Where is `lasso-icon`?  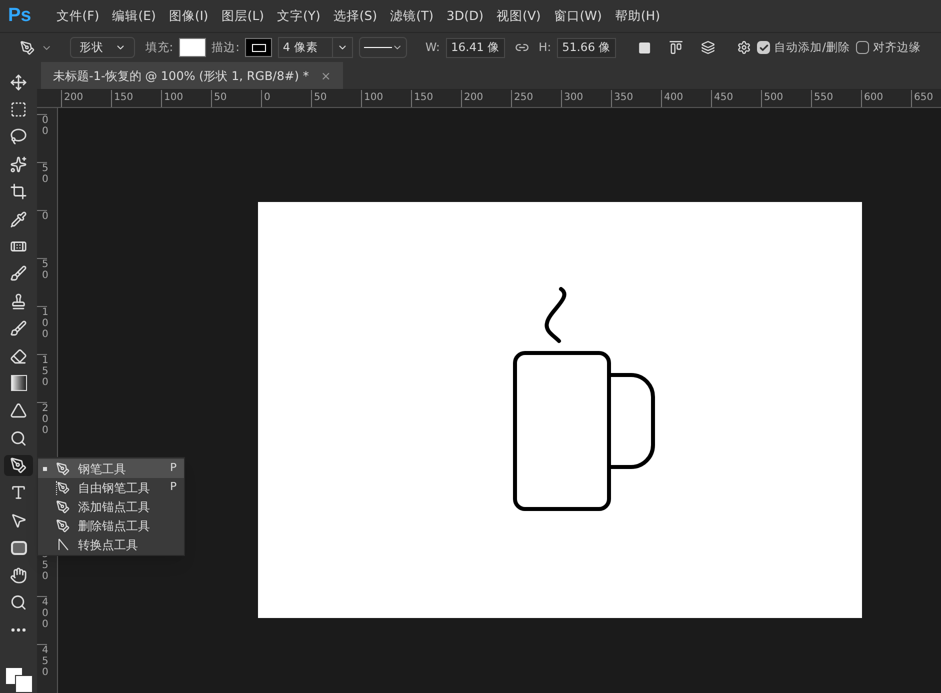
lasso-icon is located at coordinates (18, 137).